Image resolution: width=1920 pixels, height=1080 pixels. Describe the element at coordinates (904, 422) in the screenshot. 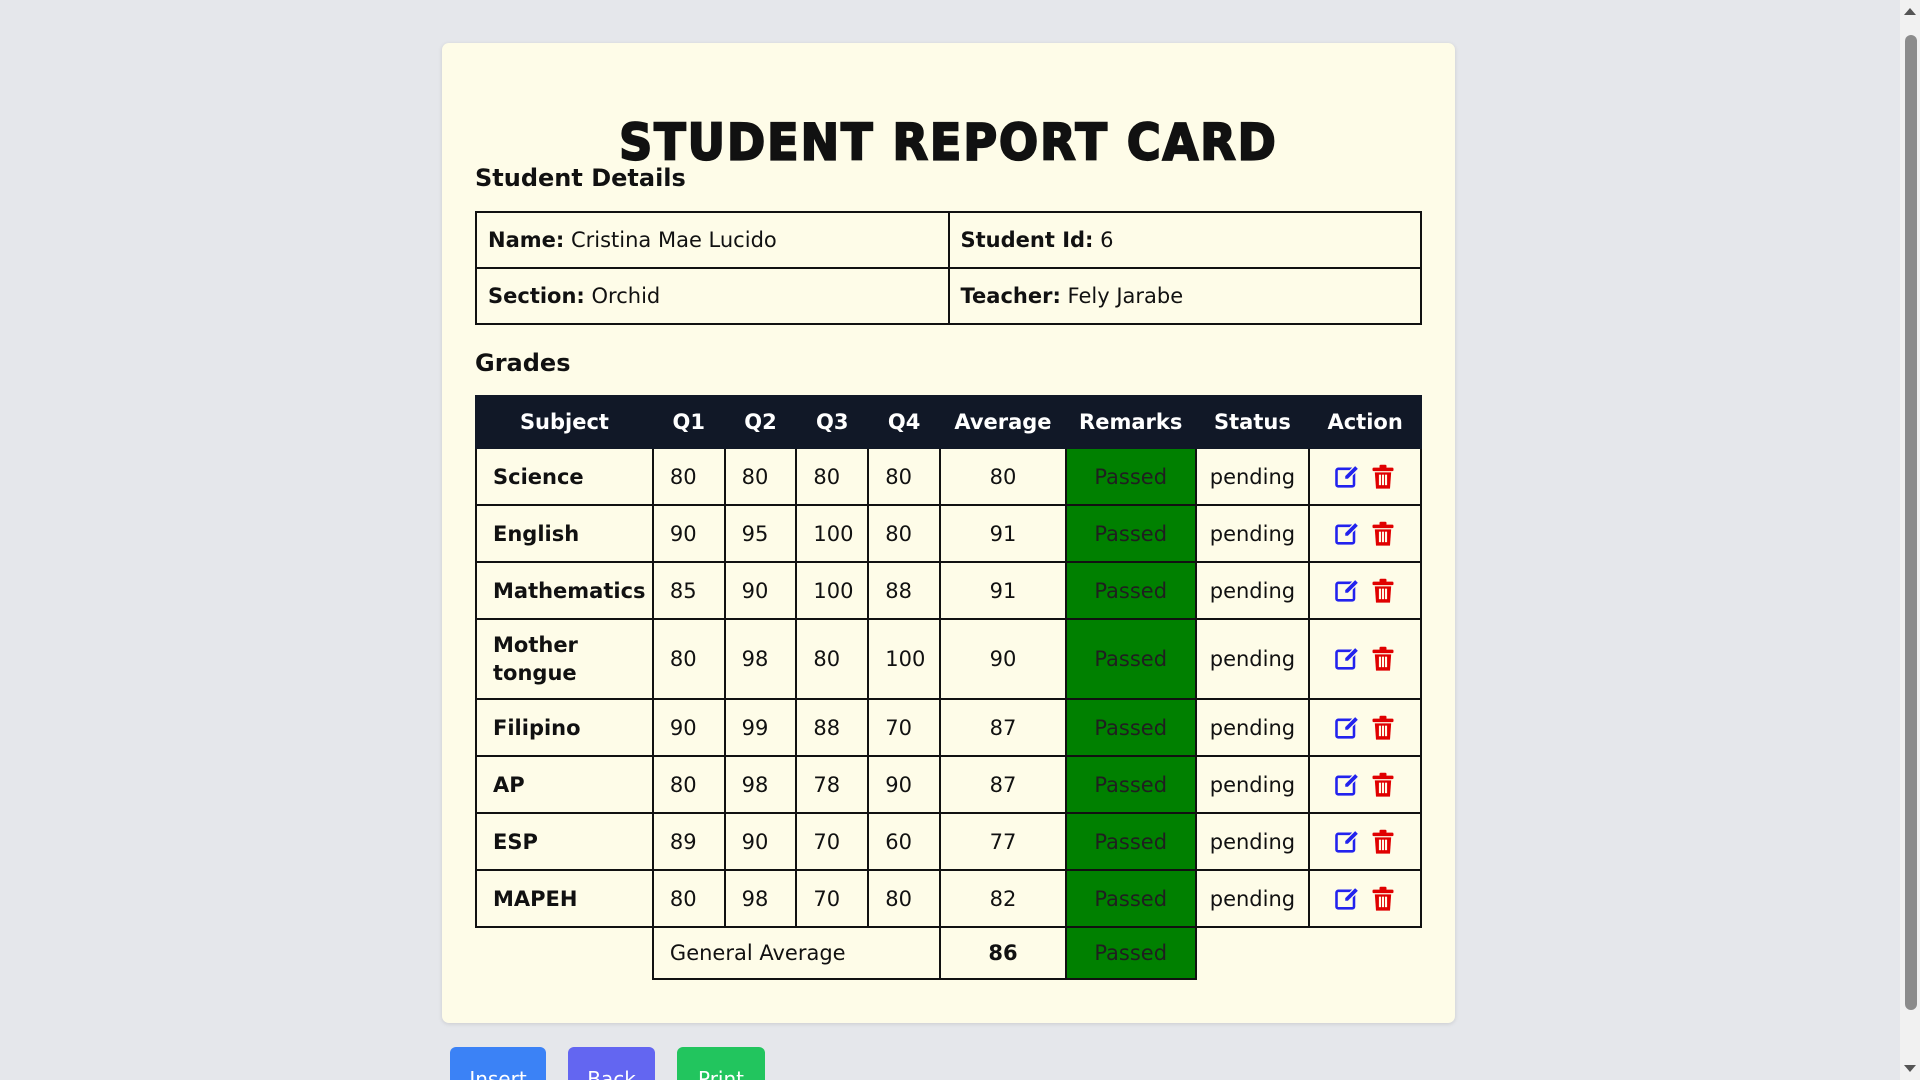

I see `column-header: Q4` at that location.